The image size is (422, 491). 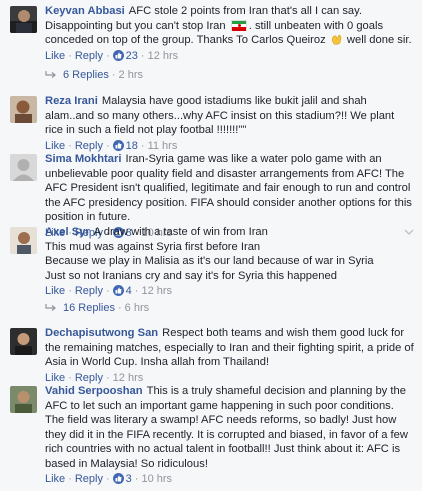 What do you see at coordinates (94, 391) in the screenshot?
I see `comment-author: Vahid Serpooshan` at bounding box center [94, 391].